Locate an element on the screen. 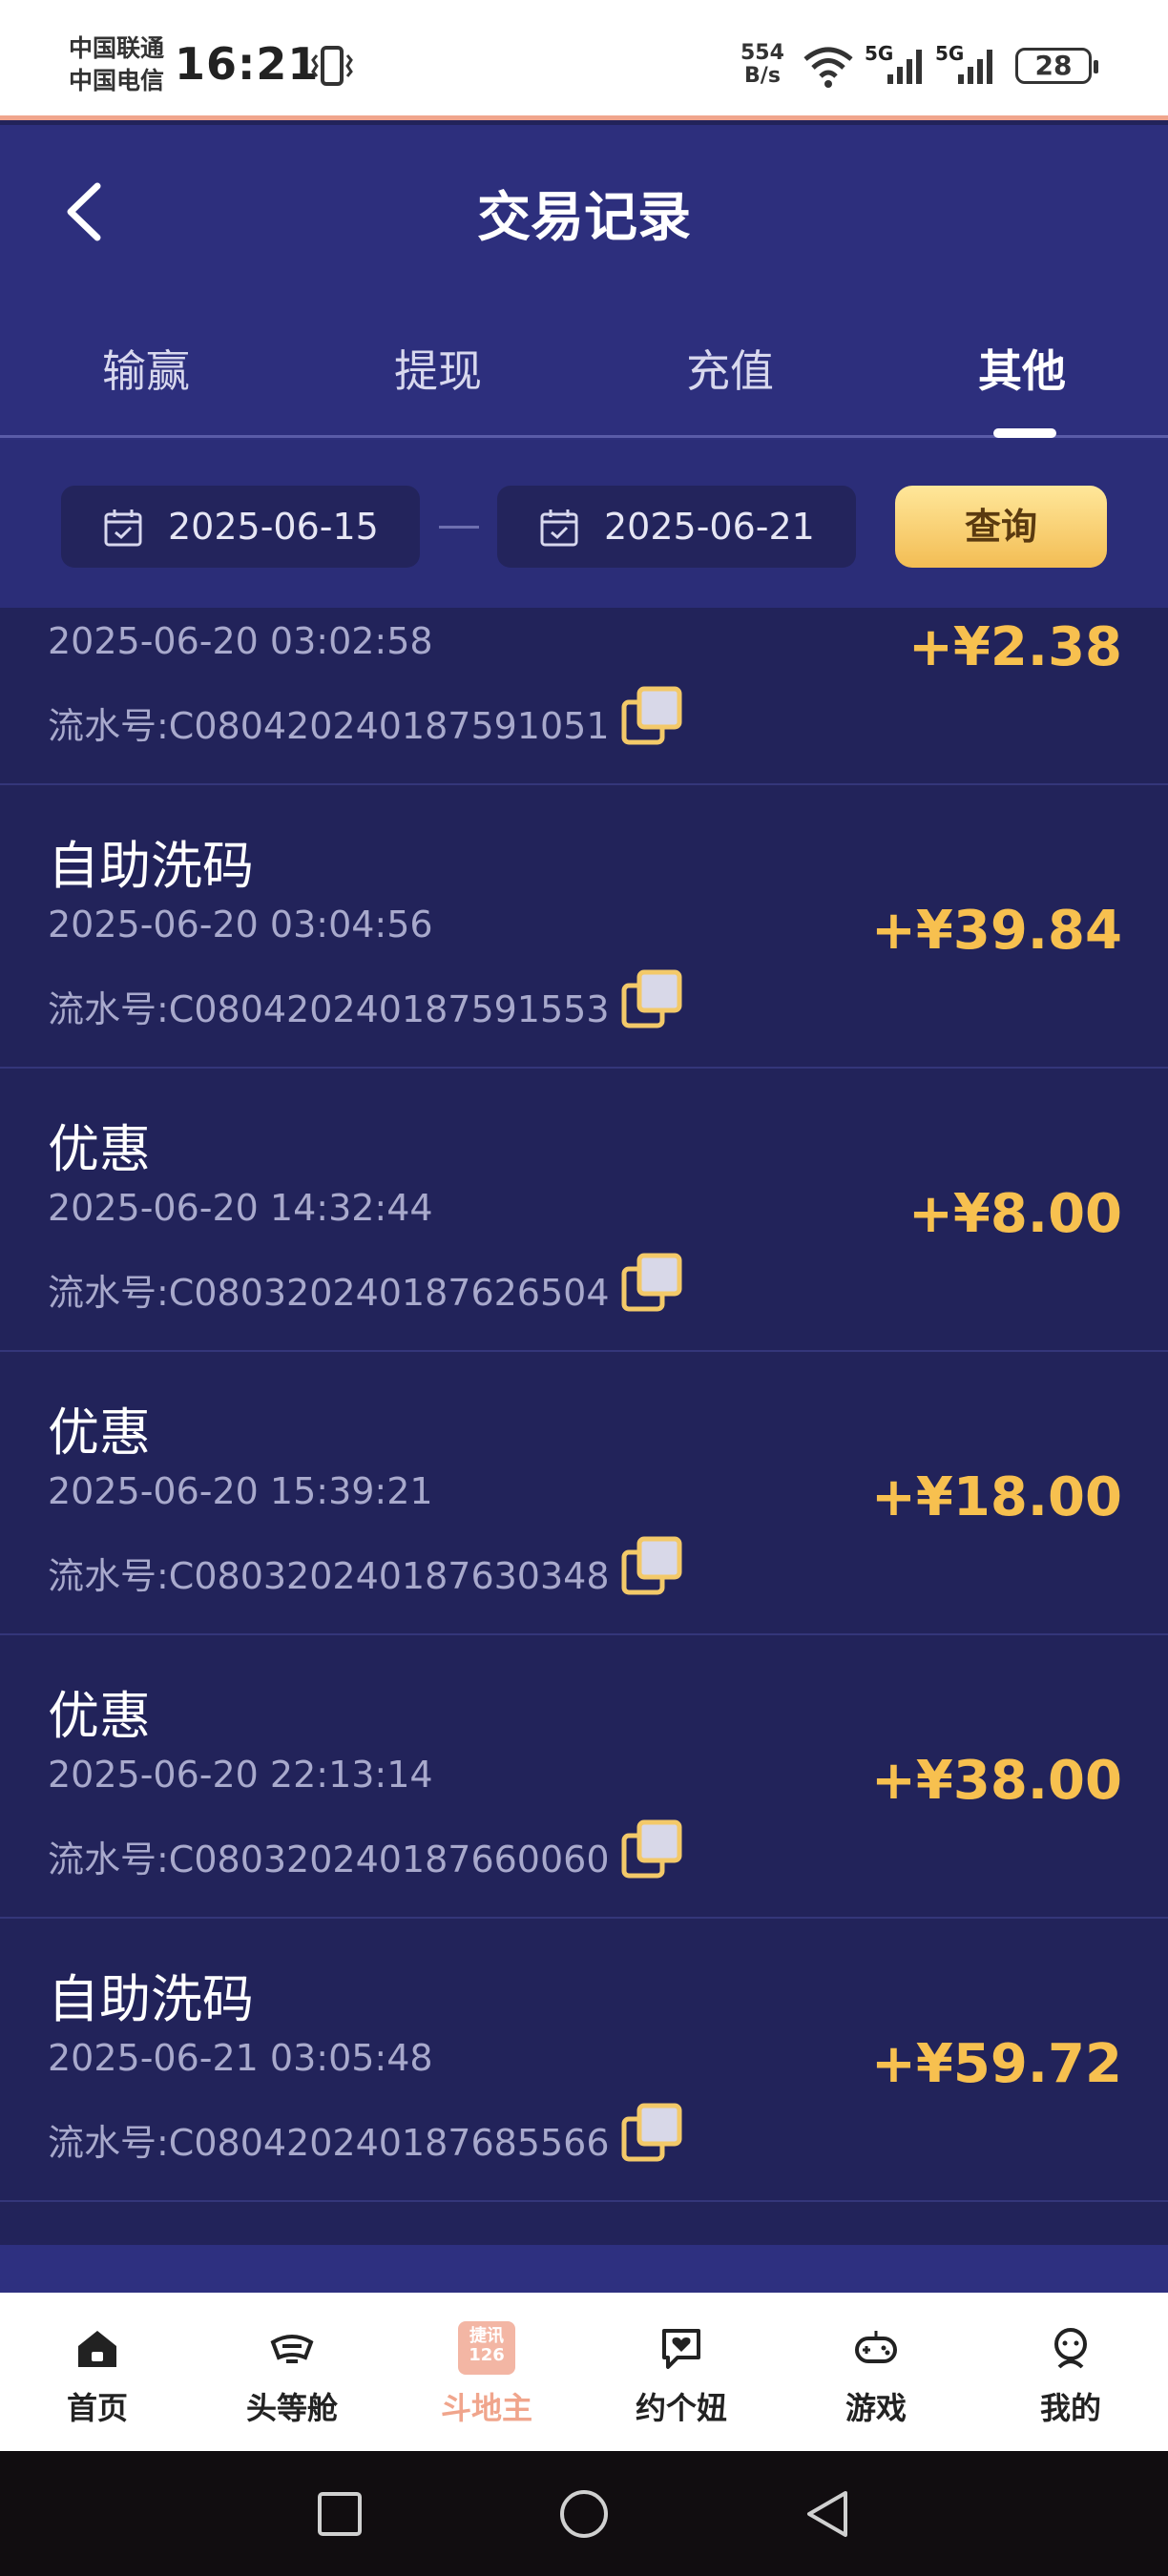  nav-chat: 约个妞 is located at coordinates (681, 2372).